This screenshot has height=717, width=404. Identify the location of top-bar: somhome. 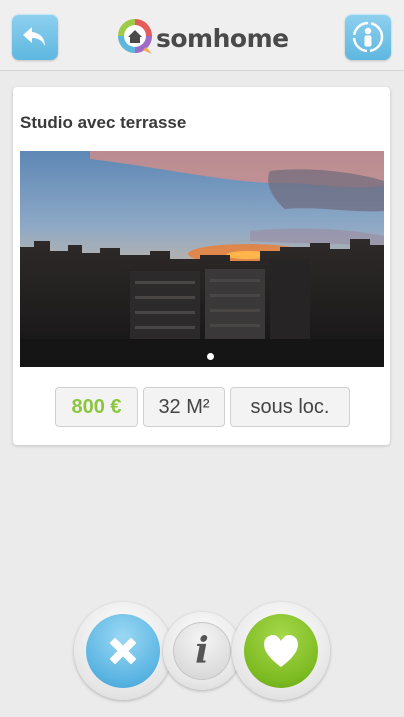
(202, 35).